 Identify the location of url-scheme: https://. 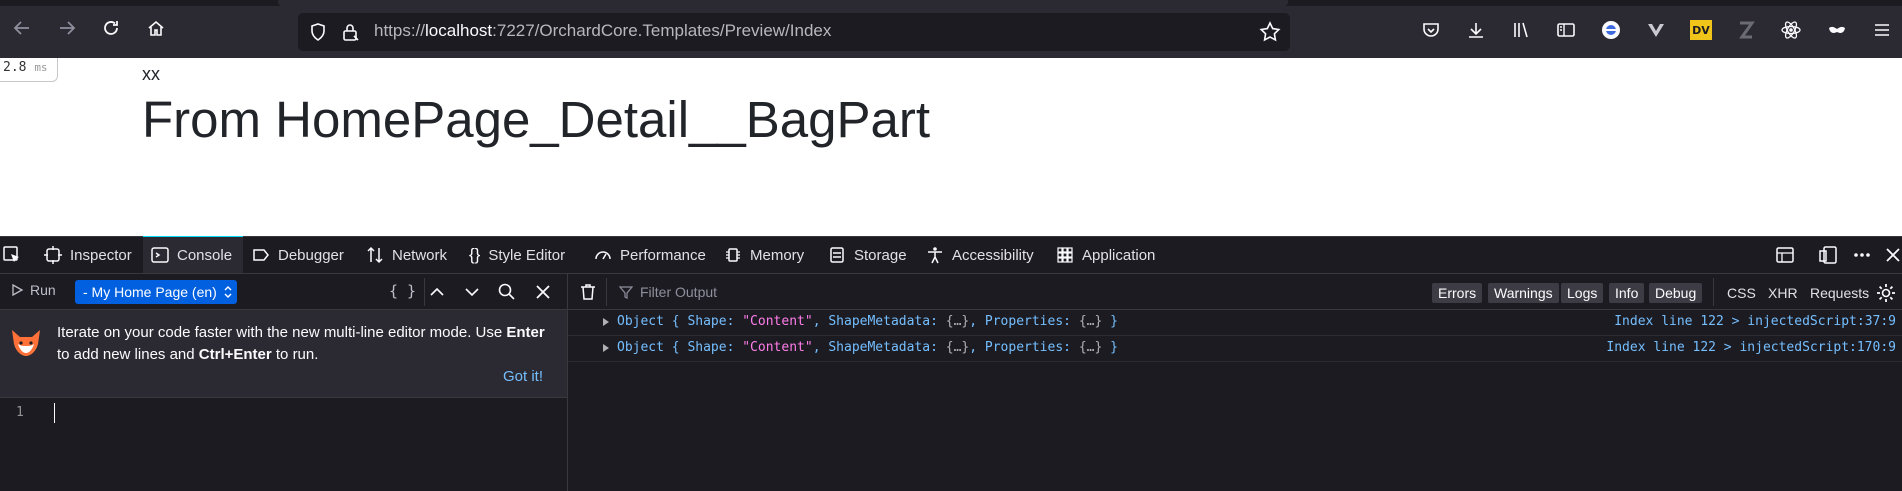
(400, 30).